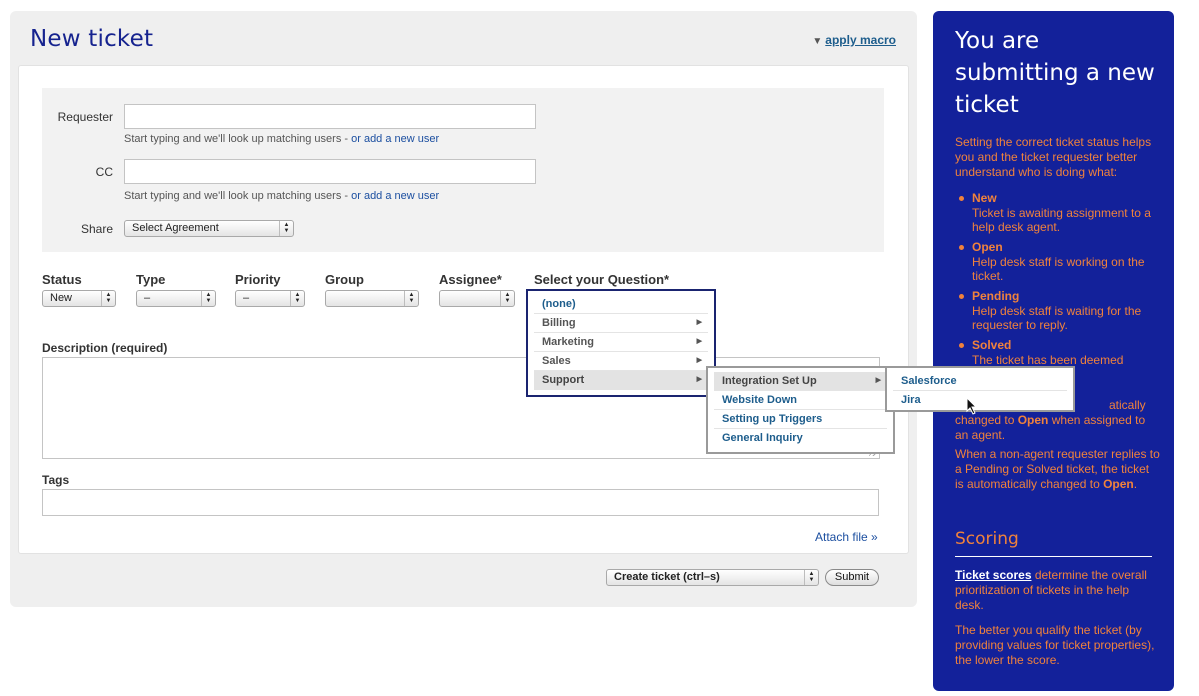 This screenshot has width=1199, height=696. Describe the element at coordinates (330, 171) in the screenshot. I see `cc-input` at that location.